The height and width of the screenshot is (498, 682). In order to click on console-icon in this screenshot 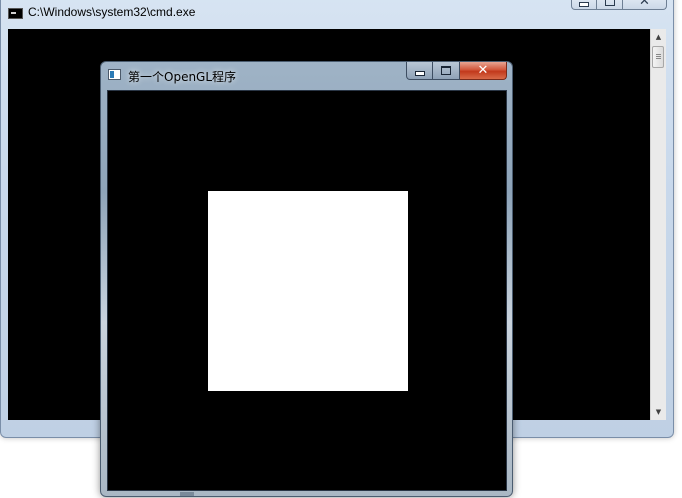, I will do `click(15, 13)`.